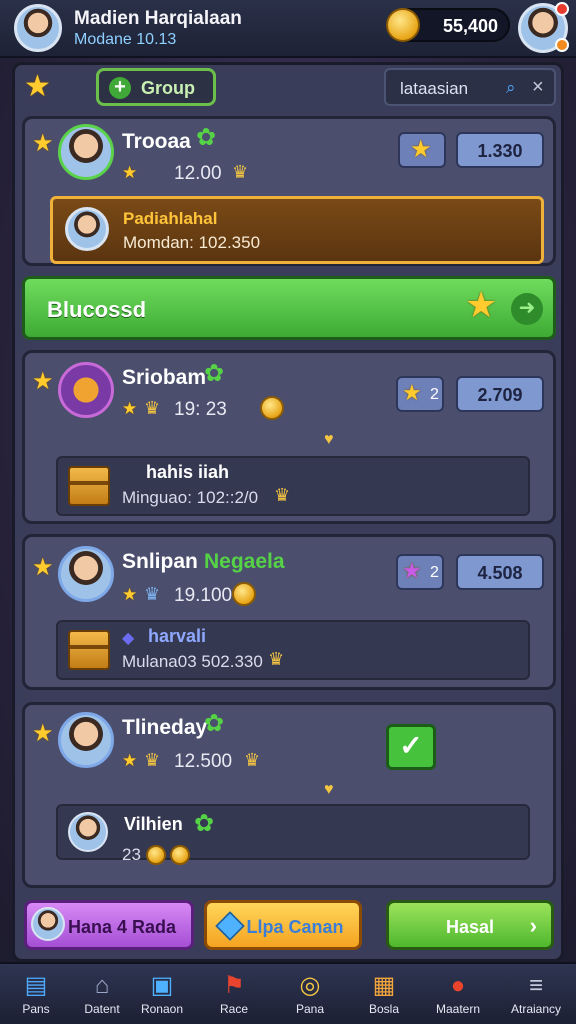  Describe the element at coordinates (434, 88) in the screenshot. I see `search-text: lataasian` at that location.